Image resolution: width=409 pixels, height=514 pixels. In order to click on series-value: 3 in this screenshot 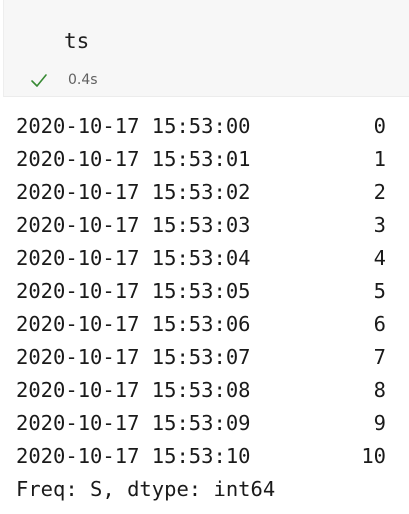, I will do `click(379, 225)`.